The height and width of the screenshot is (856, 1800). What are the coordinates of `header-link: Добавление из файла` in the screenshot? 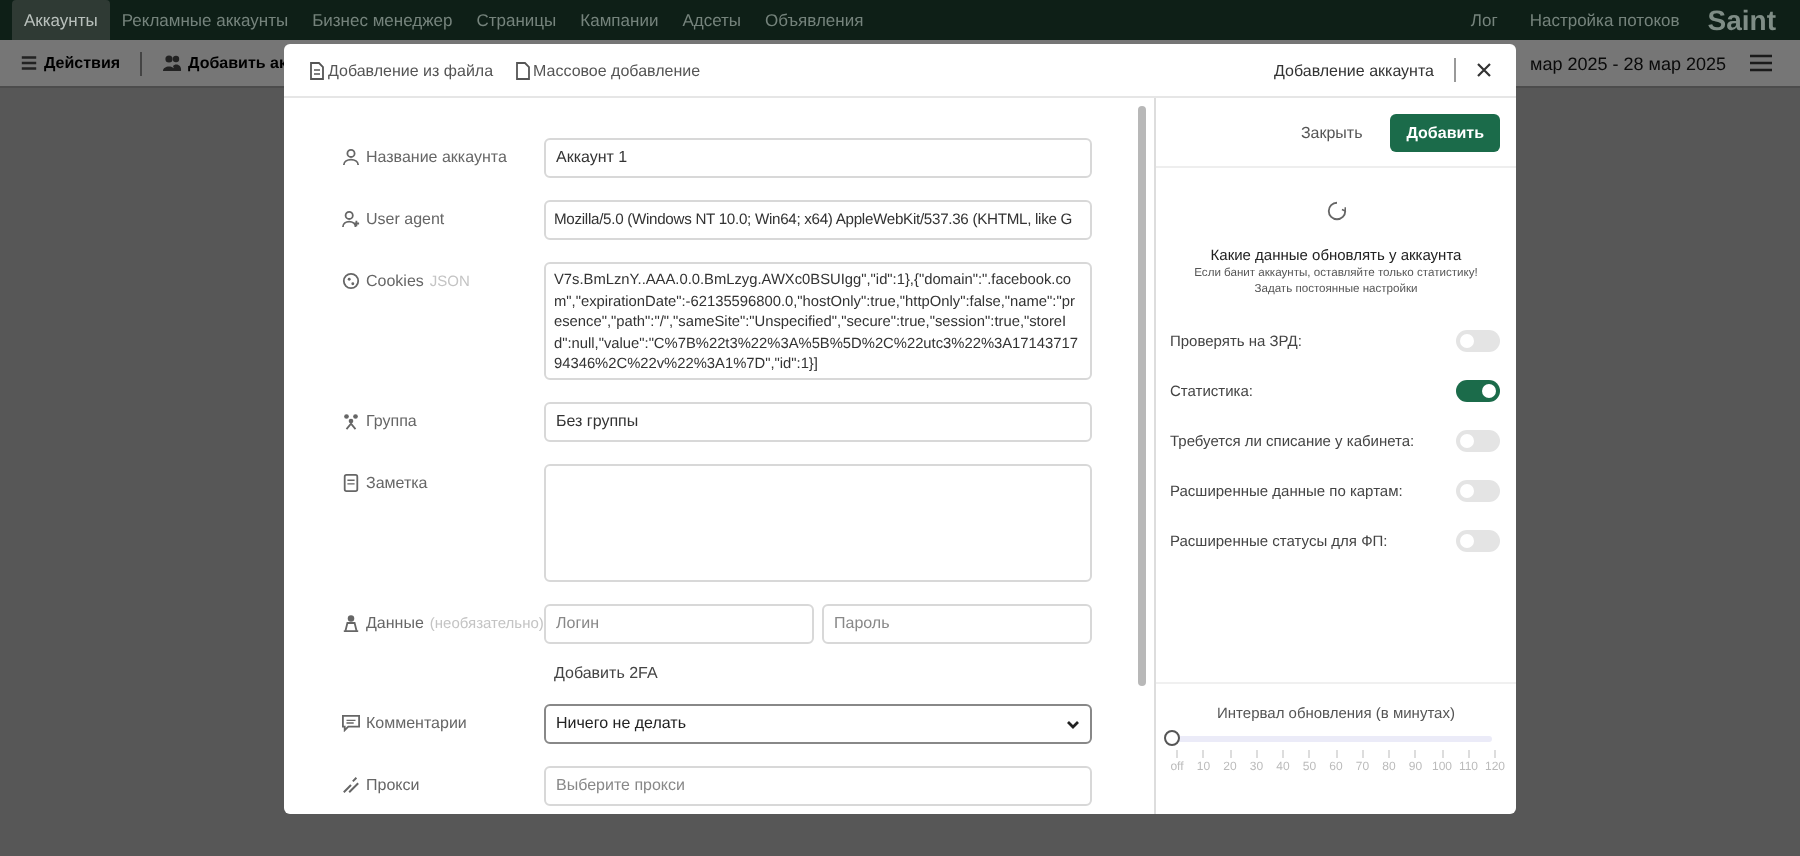 It's located at (402, 70).